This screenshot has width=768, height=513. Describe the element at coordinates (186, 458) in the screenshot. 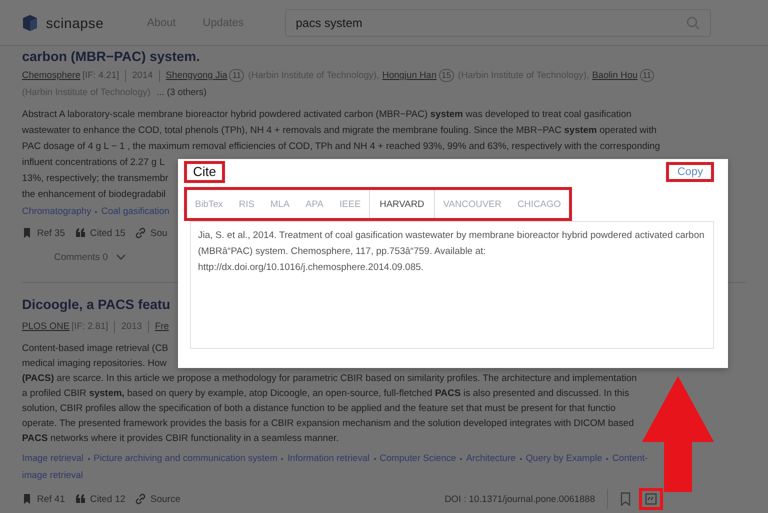

I see `keyword-link: Picture archiving and communication system` at that location.